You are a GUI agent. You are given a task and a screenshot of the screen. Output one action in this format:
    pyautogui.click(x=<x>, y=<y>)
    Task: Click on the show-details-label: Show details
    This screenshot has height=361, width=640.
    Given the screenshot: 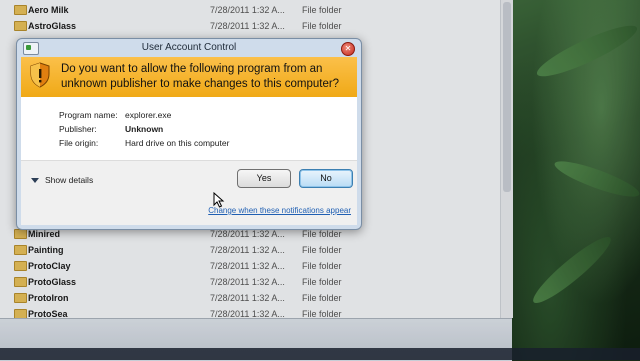 What is the action you would take?
    pyautogui.click(x=69, y=180)
    